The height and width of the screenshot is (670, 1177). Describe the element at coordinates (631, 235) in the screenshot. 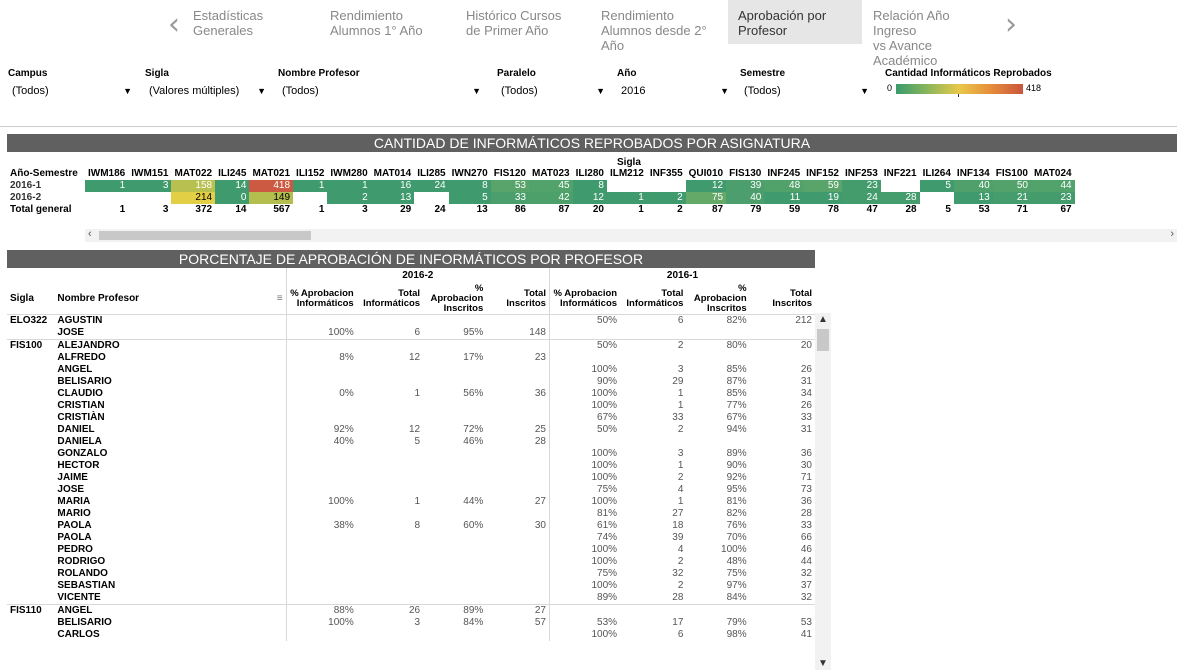

I see `horizontal-scrollbar: ‹ ›` at that location.